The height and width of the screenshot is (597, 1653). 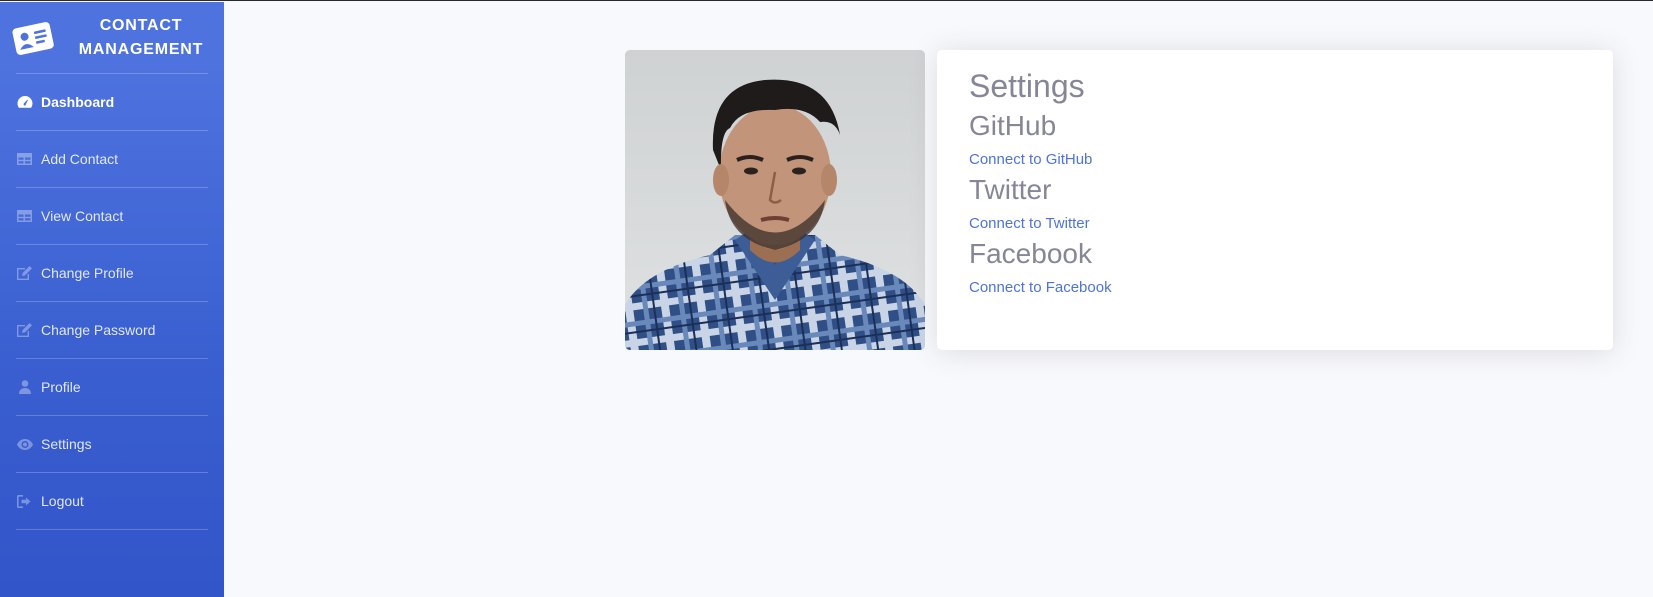 I want to click on sidebar-item-profile: Profile, so click(x=112, y=387).